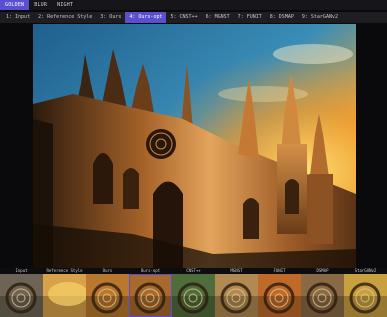 This screenshot has width=387, height=317. I want to click on thumbnail-row, so click(193, 295).